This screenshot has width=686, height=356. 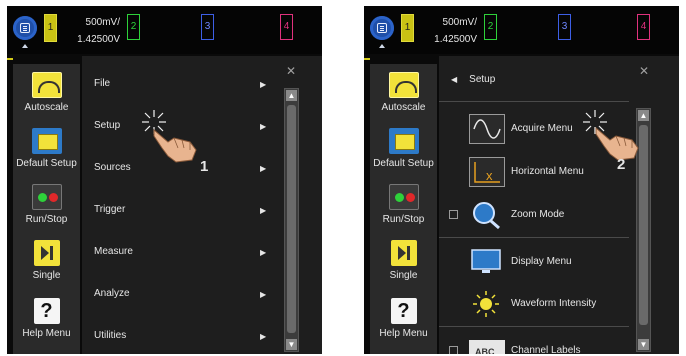 What do you see at coordinates (454, 79) in the screenshot?
I see `triangle-left-icon: ◀` at bounding box center [454, 79].